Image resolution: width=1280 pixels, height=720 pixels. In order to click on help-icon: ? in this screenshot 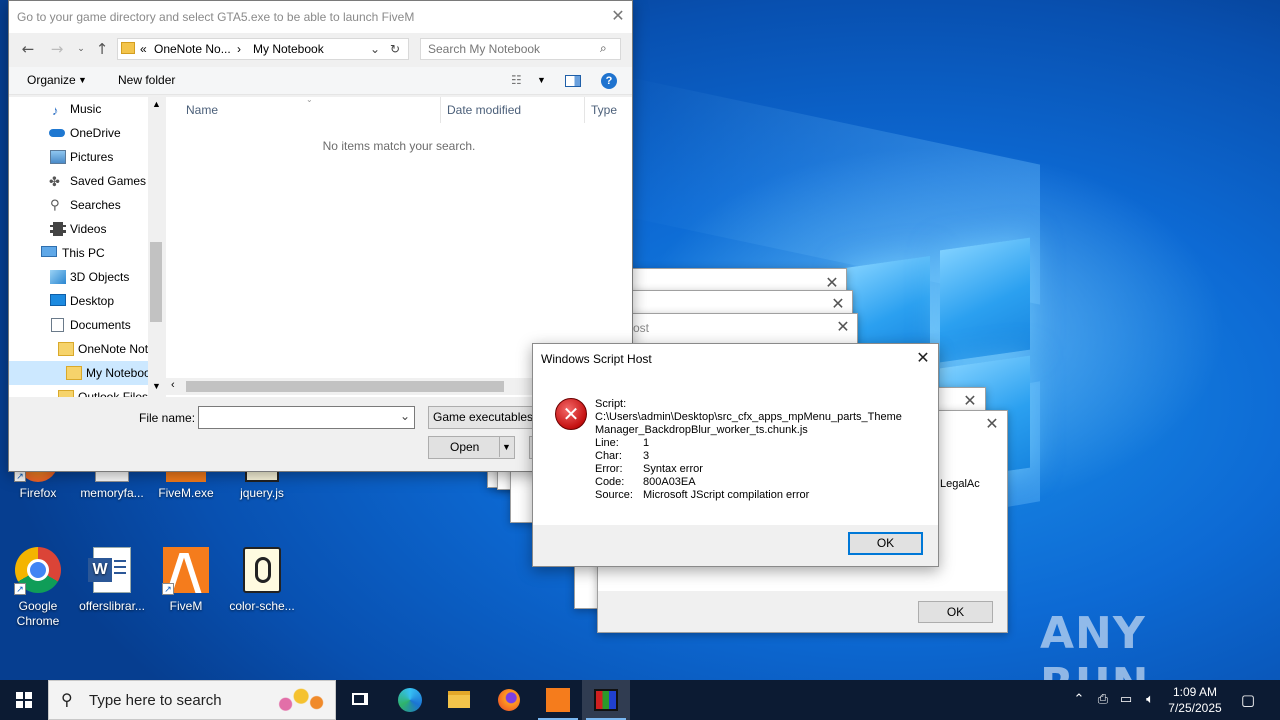, I will do `click(609, 81)`.